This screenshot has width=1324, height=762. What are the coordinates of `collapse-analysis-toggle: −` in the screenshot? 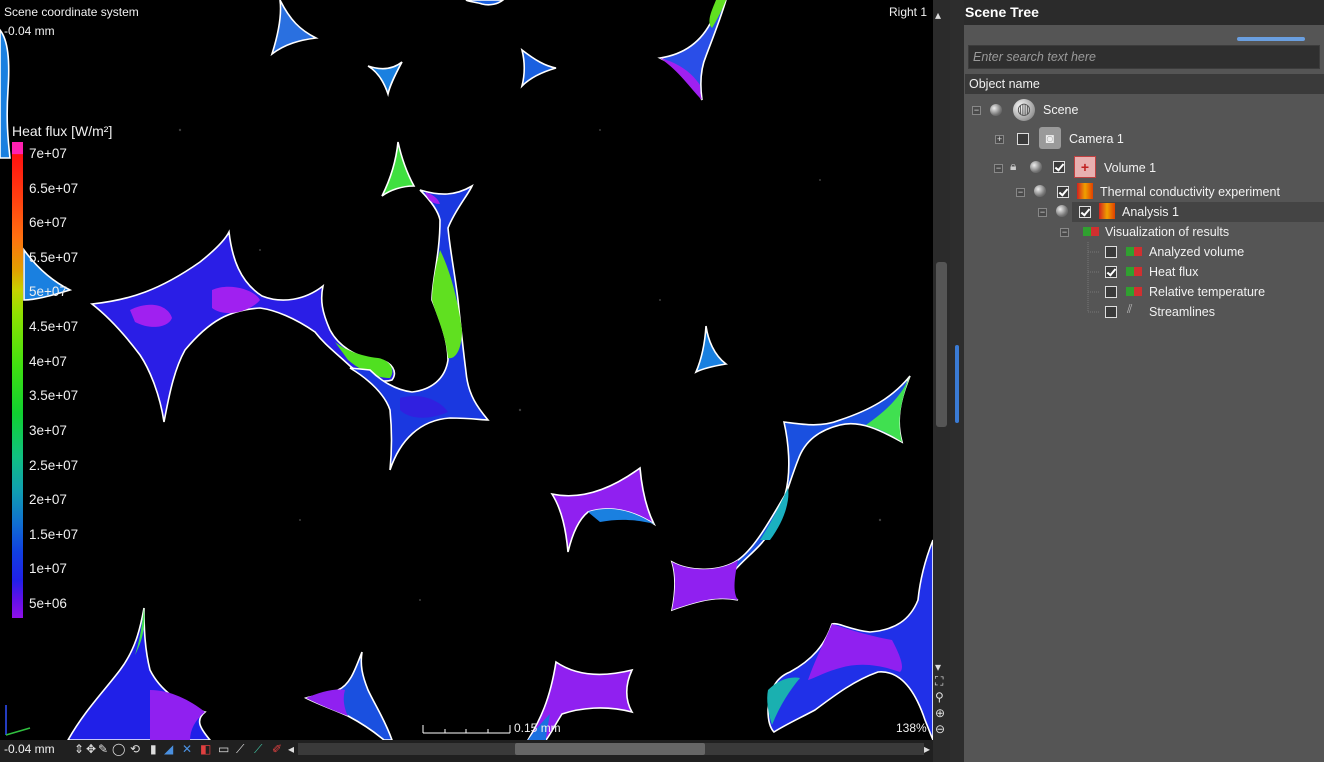 It's located at (1042, 212).